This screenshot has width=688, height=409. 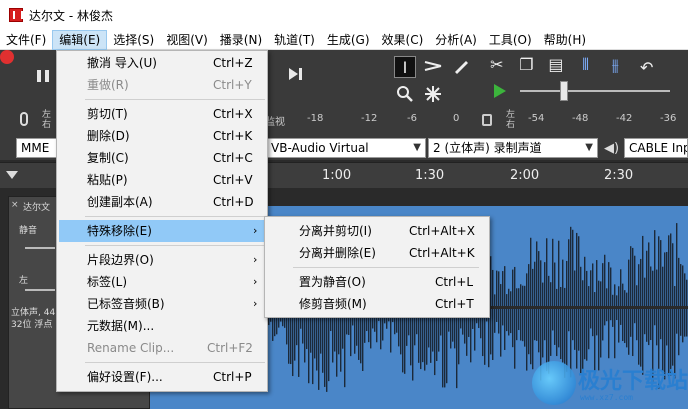 I want to click on record-meter: 监视 -18 -12 -6 0, so click(x=370, y=121).